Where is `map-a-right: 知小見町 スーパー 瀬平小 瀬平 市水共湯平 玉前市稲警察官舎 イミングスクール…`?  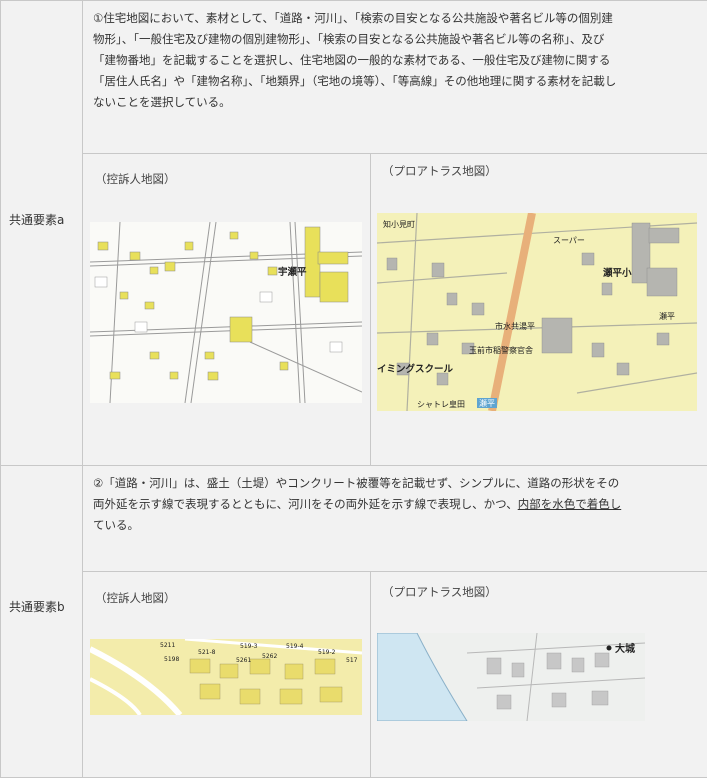 map-a-right: 知小見町 スーパー 瀬平小 瀬平 市水共湯平 玉前市稲警察官舎 イミングスクール… is located at coordinates (537, 312).